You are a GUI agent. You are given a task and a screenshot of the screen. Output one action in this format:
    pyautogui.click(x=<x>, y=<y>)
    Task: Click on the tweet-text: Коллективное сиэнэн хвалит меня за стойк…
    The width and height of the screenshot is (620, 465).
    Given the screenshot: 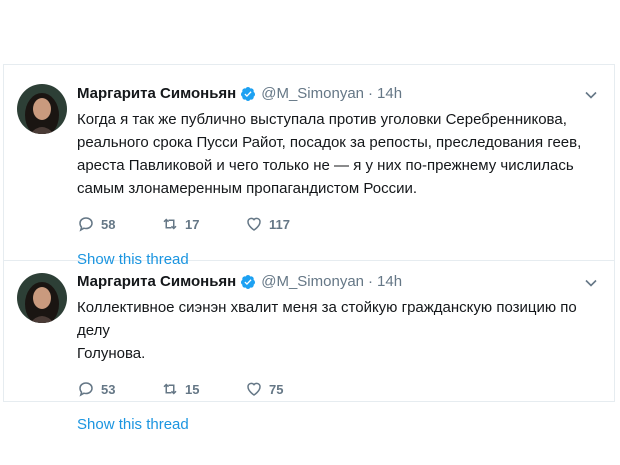 What is the action you would take?
    pyautogui.click(x=338, y=330)
    